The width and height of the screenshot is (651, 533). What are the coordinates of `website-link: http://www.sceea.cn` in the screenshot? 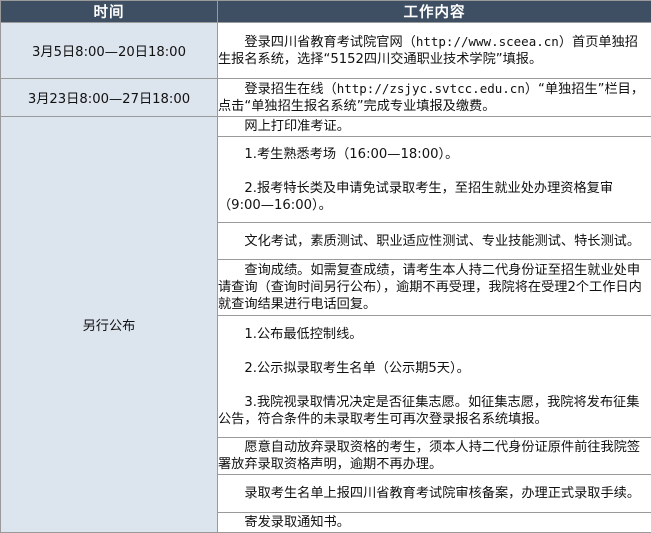 It's located at (487, 41).